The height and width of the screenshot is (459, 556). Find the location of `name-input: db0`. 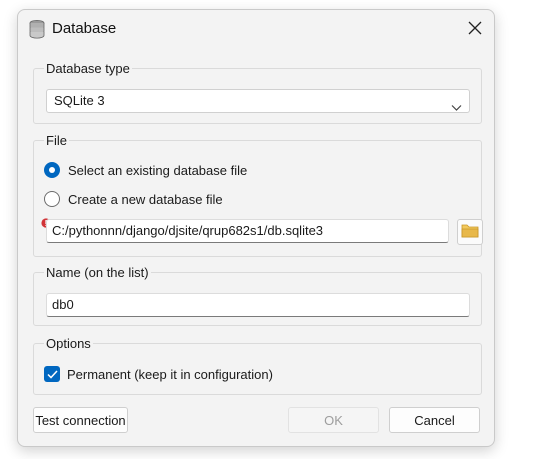

name-input: db0 is located at coordinates (258, 305).